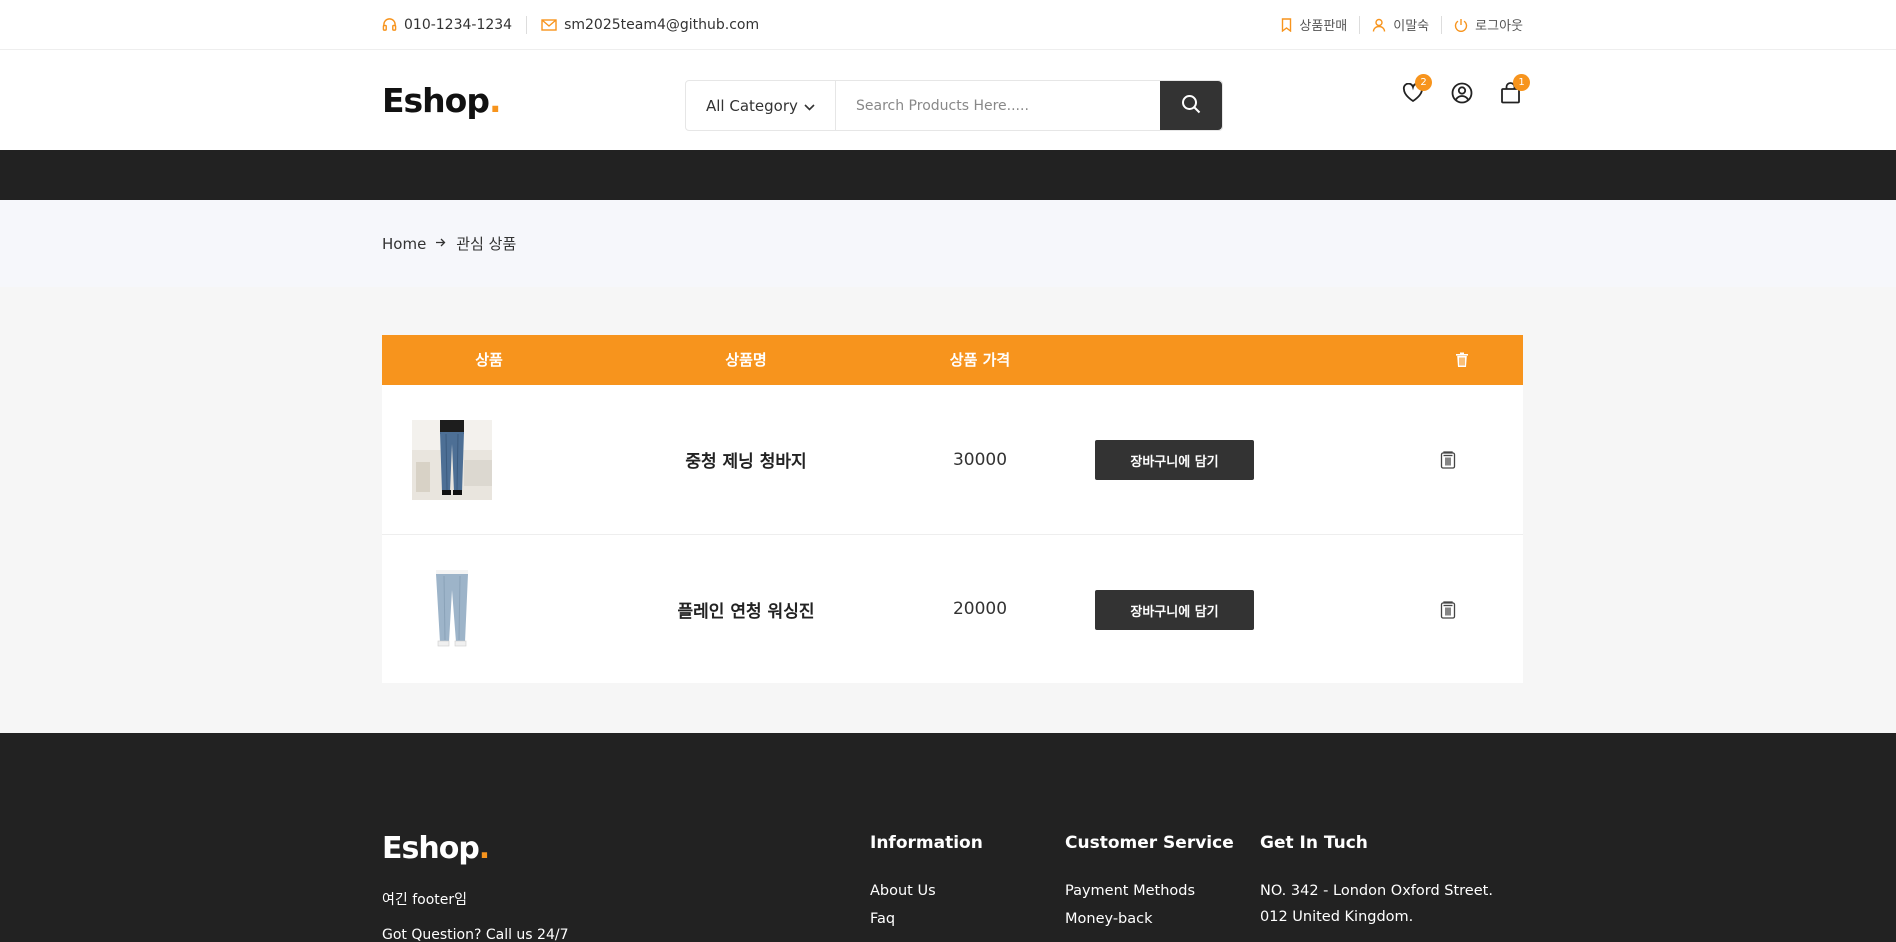 The width and height of the screenshot is (1896, 942). I want to click on product-name: 플레인 연청 워싱진, so click(746, 609).